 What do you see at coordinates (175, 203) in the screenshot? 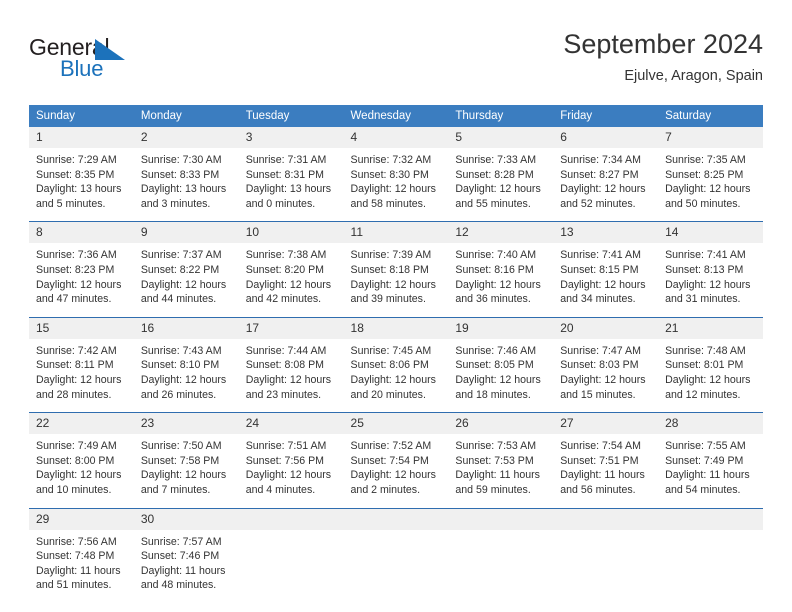
I see `daylight-text-line2: and 3 minutes.` at bounding box center [175, 203].